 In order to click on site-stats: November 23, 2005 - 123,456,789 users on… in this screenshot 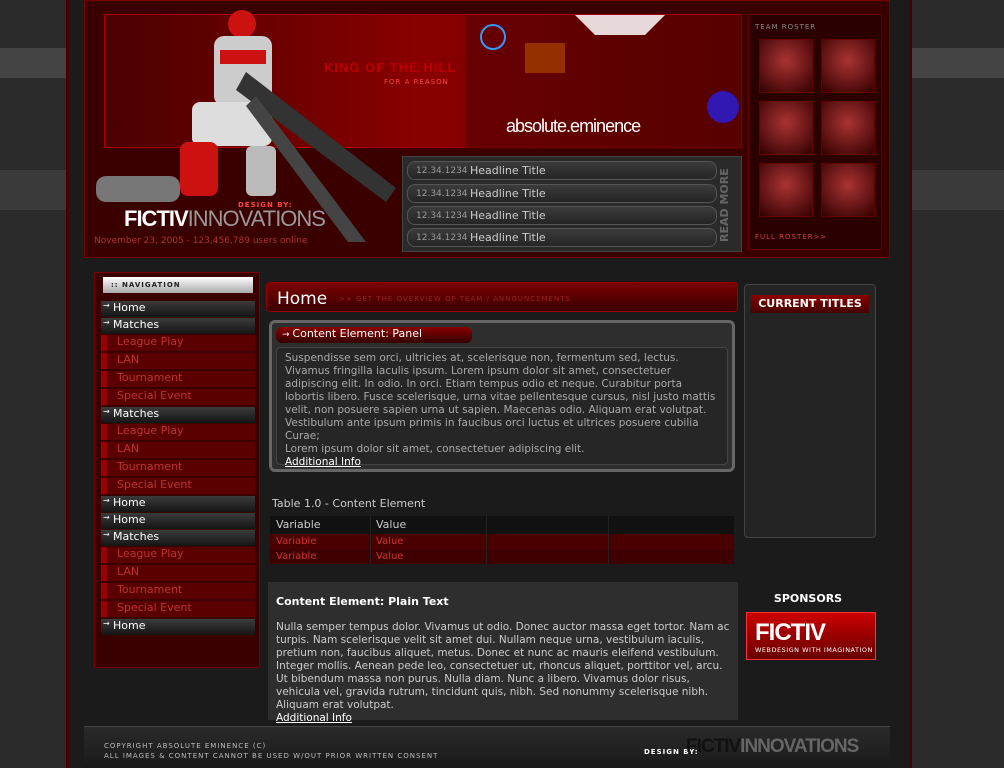, I will do `click(201, 241)`.